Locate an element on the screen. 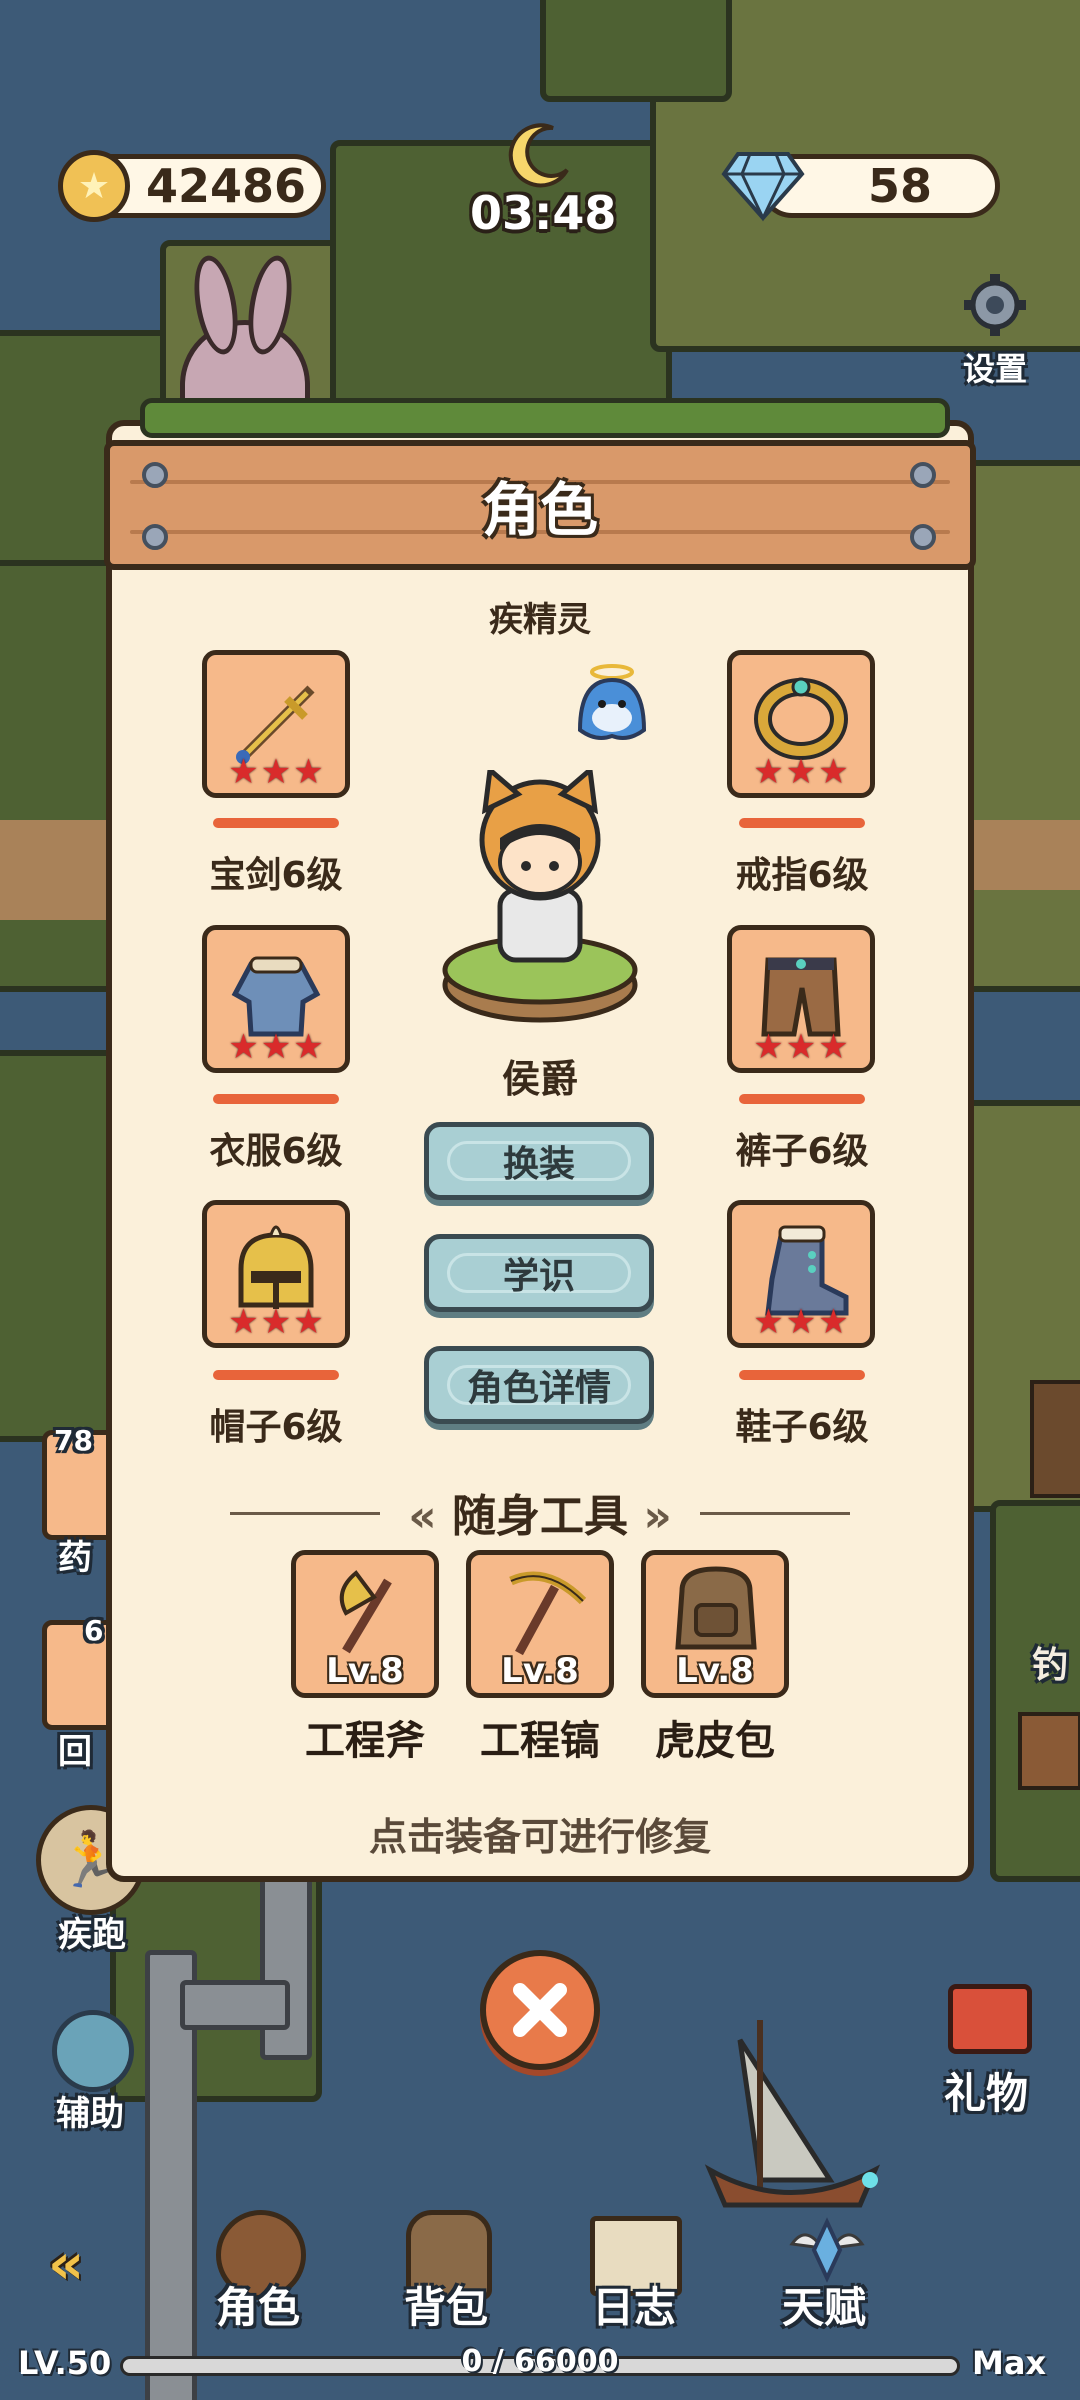  change-outfit-button: 换装 is located at coordinates (539, 1161).